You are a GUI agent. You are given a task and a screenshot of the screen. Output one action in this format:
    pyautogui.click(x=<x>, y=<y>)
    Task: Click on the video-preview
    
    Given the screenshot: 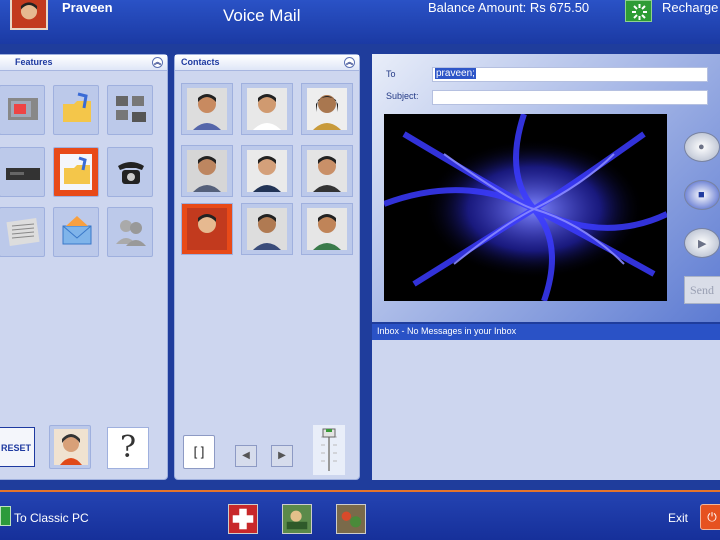 What is the action you would take?
    pyautogui.click(x=525, y=207)
    